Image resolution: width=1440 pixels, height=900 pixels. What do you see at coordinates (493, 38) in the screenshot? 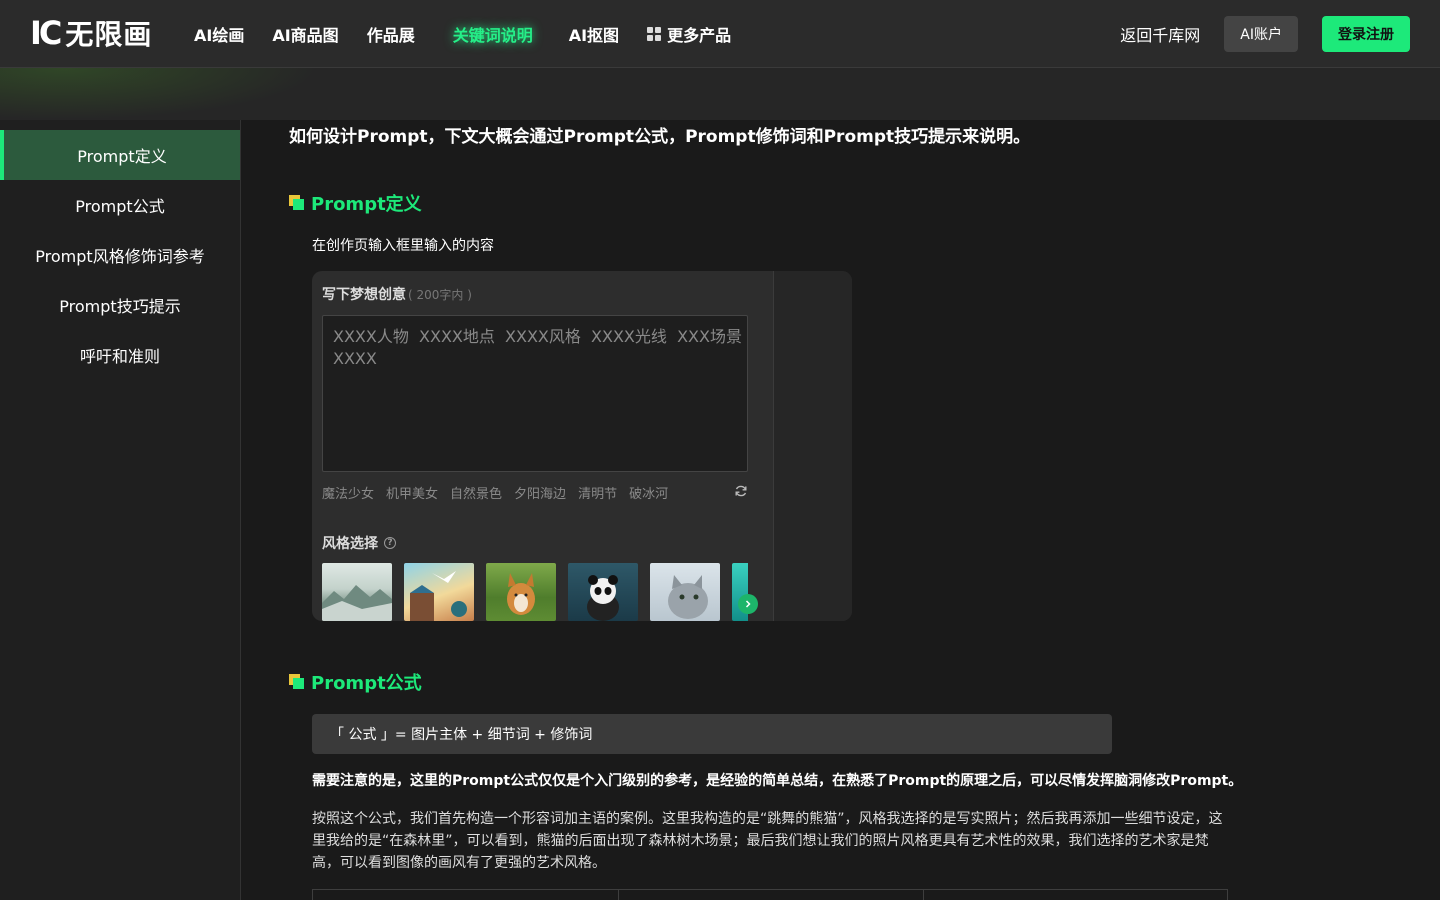
I see `nav-keyword-guide: 关键词说明` at bounding box center [493, 38].